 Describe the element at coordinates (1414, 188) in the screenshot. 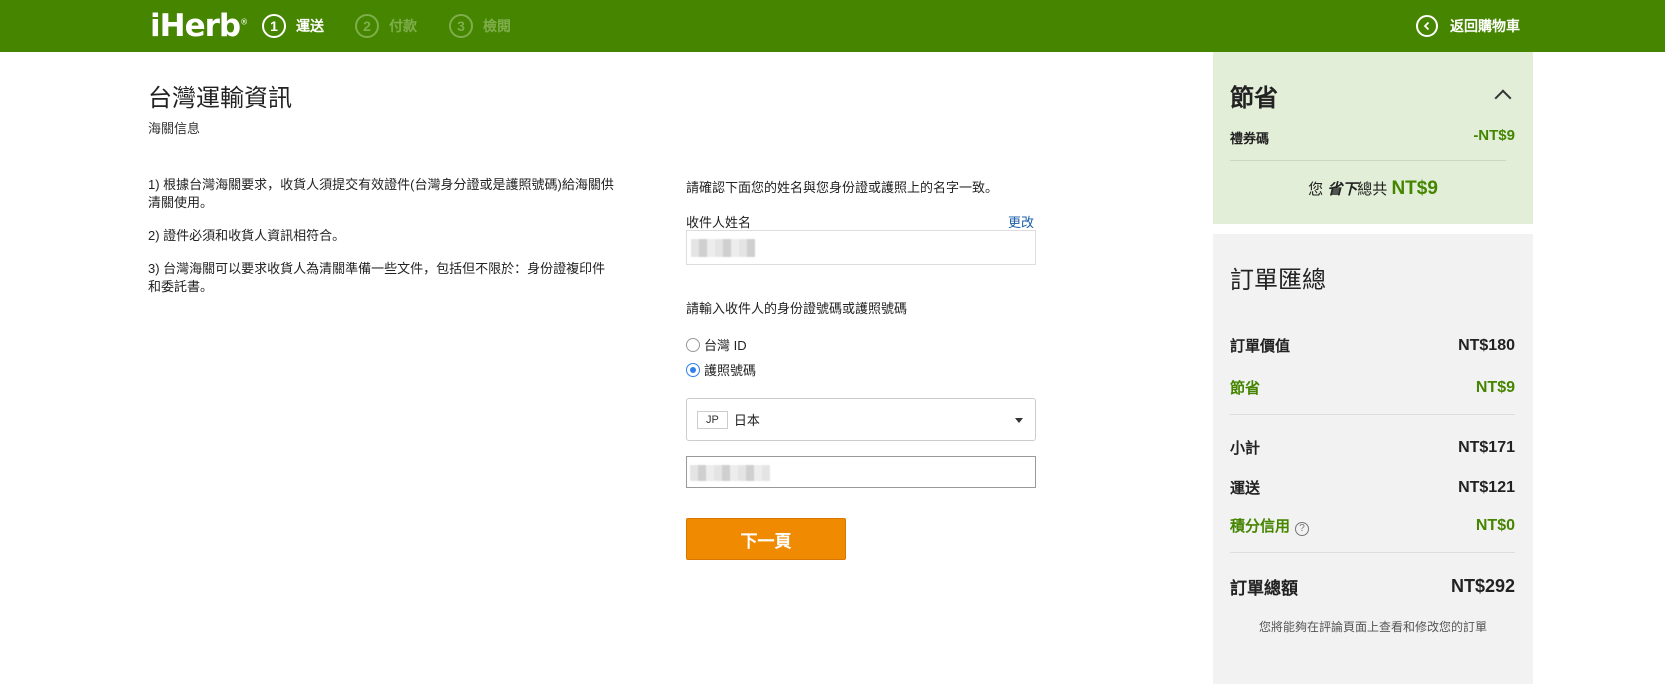

I see `savings-total-amount: NT$9` at that location.